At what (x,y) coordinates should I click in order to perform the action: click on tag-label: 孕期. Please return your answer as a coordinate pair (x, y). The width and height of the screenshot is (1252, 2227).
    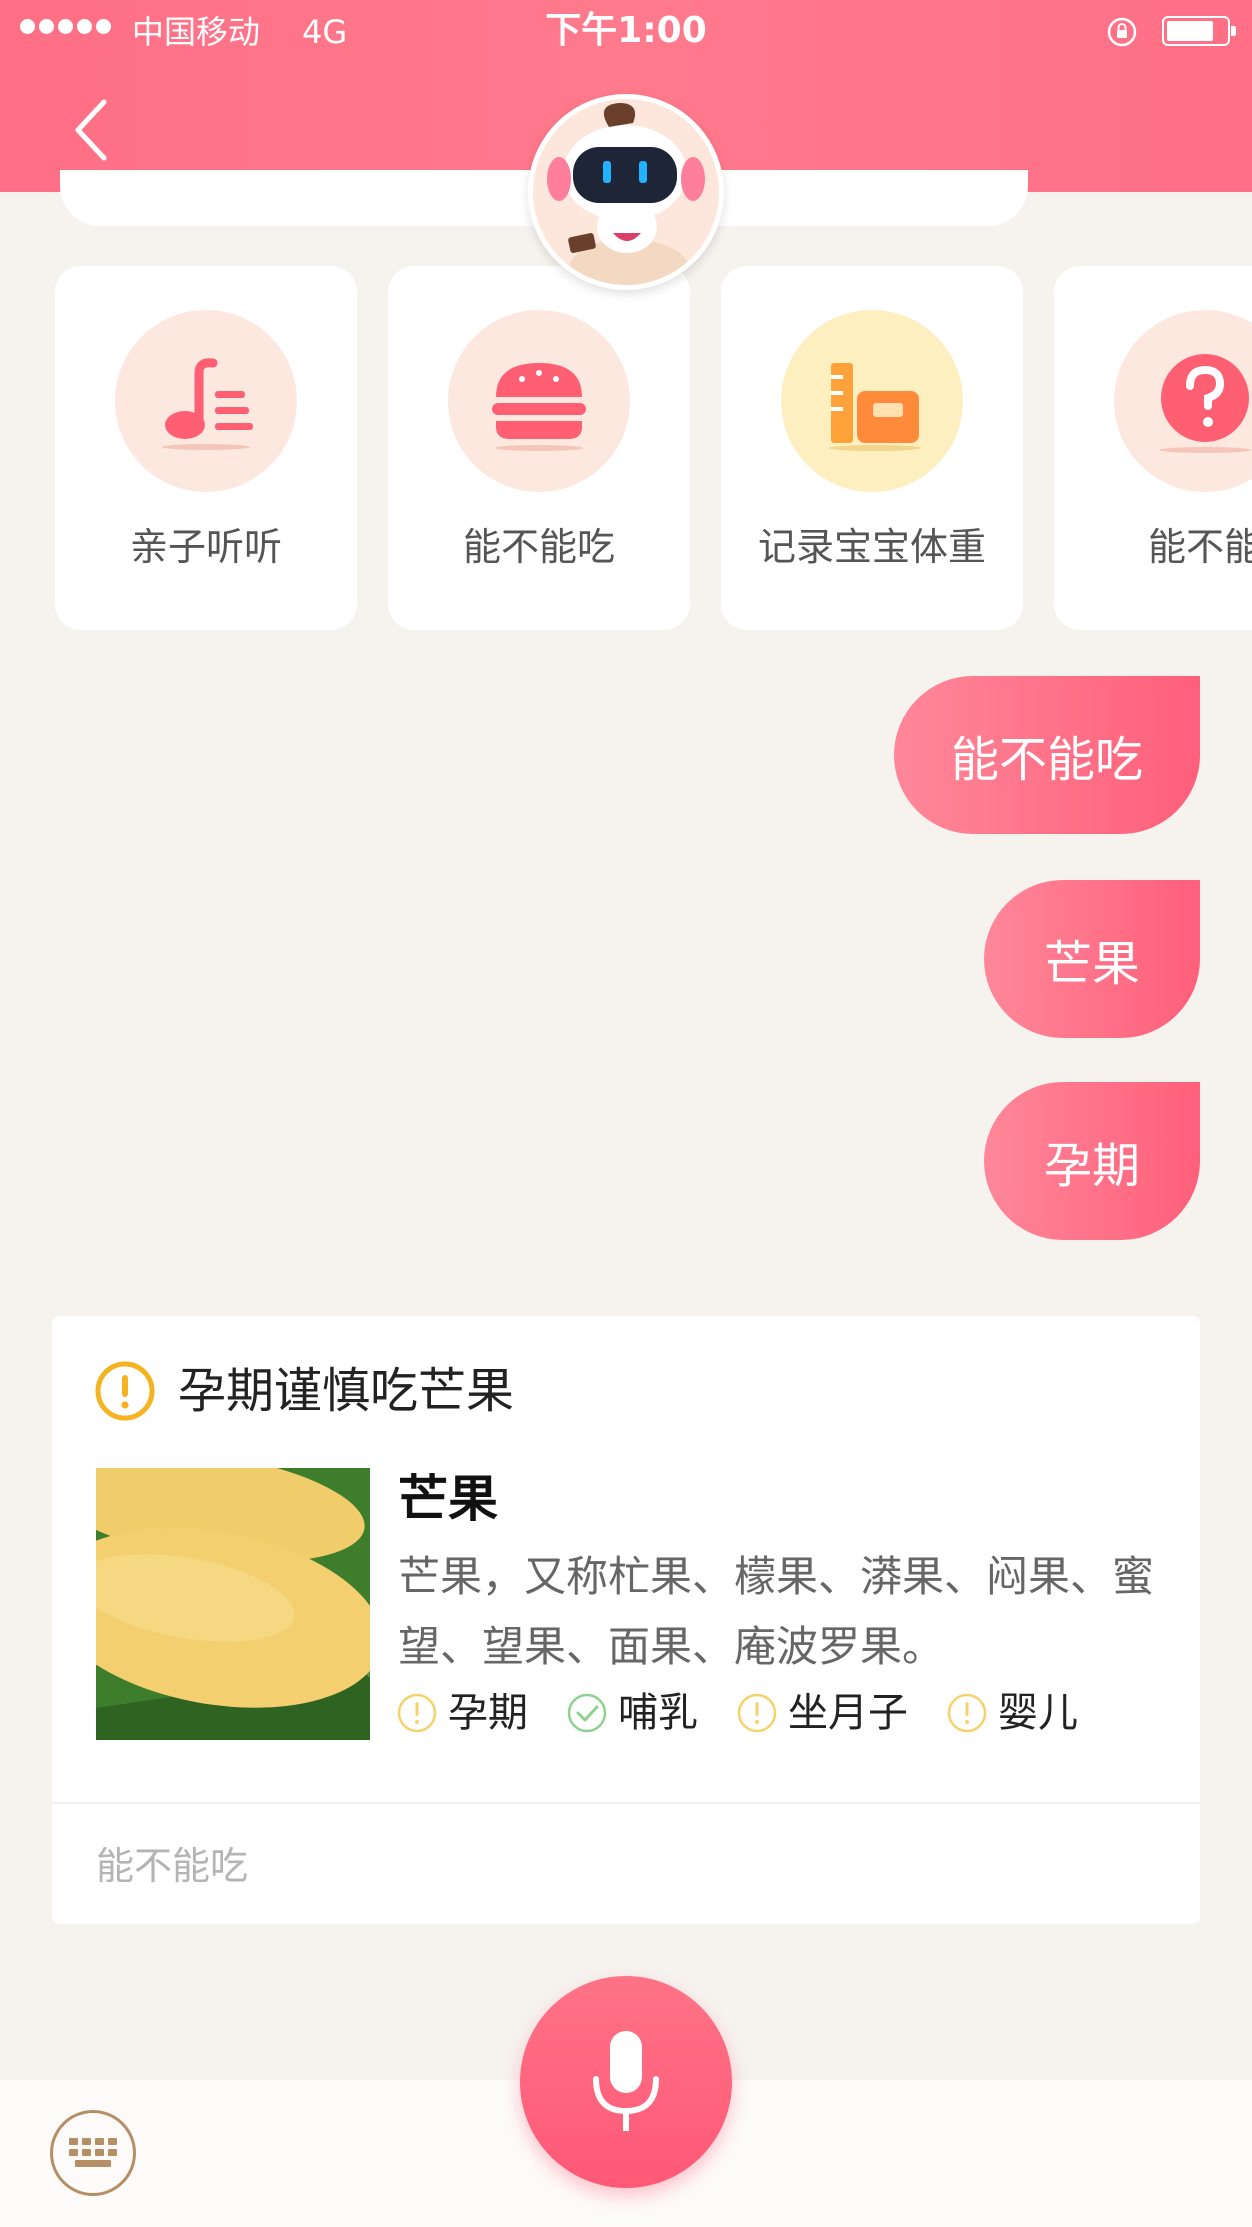
    Looking at the image, I should click on (488, 1713).